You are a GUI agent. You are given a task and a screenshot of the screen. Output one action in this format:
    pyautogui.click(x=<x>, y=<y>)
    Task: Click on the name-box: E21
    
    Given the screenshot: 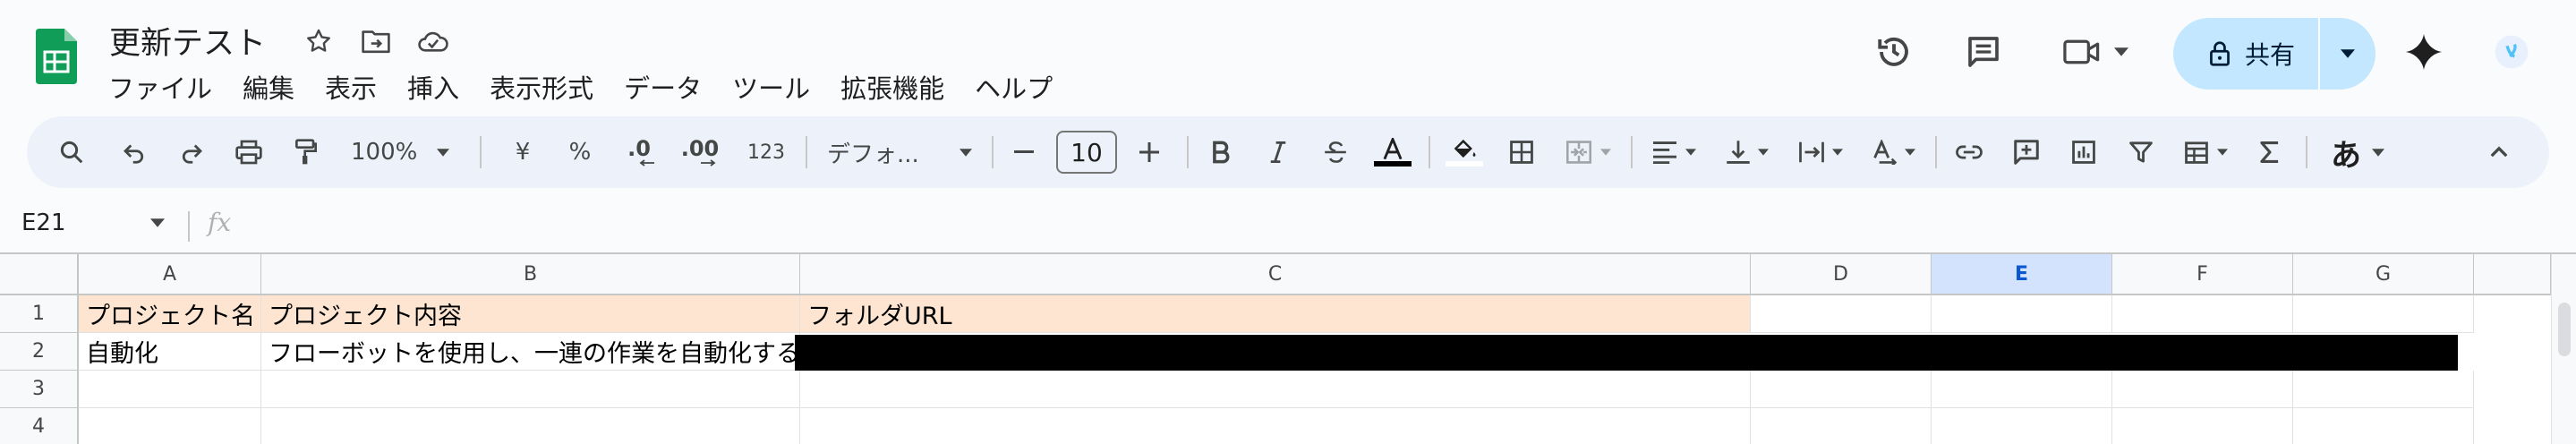 What is the action you would take?
    pyautogui.click(x=43, y=222)
    